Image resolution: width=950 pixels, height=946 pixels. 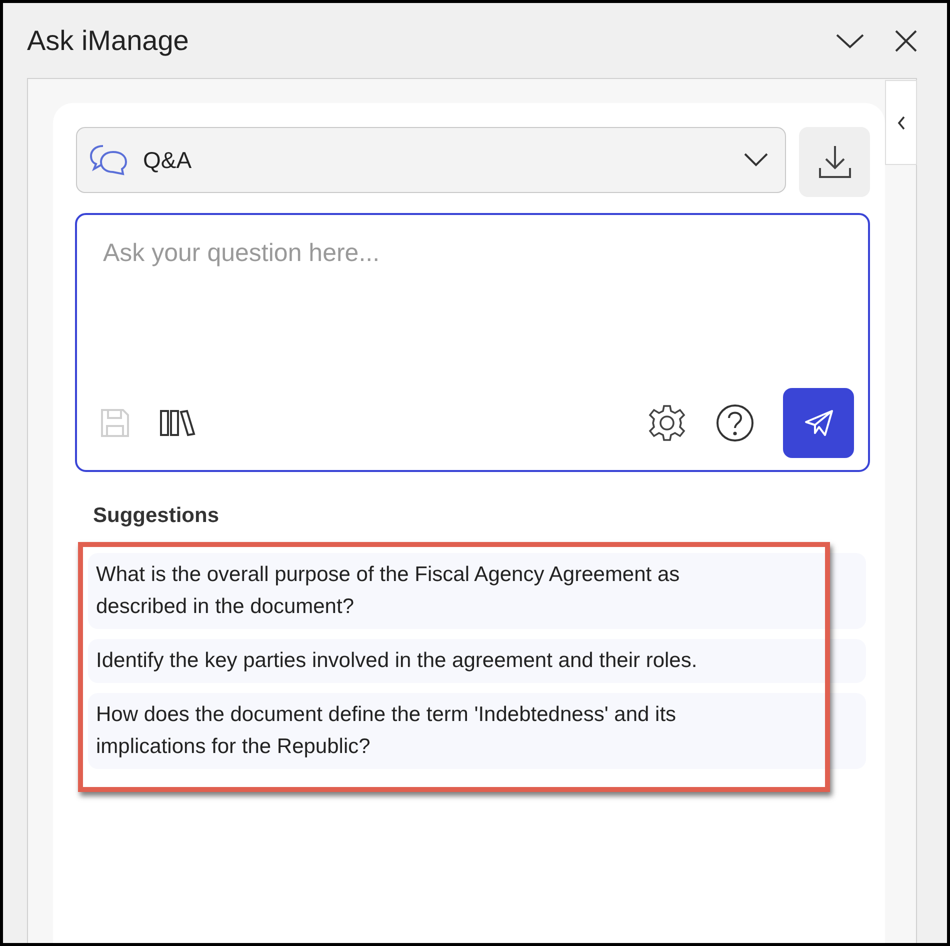 What do you see at coordinates (735, 423) in the screenshot?
I see `help-icon` at bounding box center [735, 423].